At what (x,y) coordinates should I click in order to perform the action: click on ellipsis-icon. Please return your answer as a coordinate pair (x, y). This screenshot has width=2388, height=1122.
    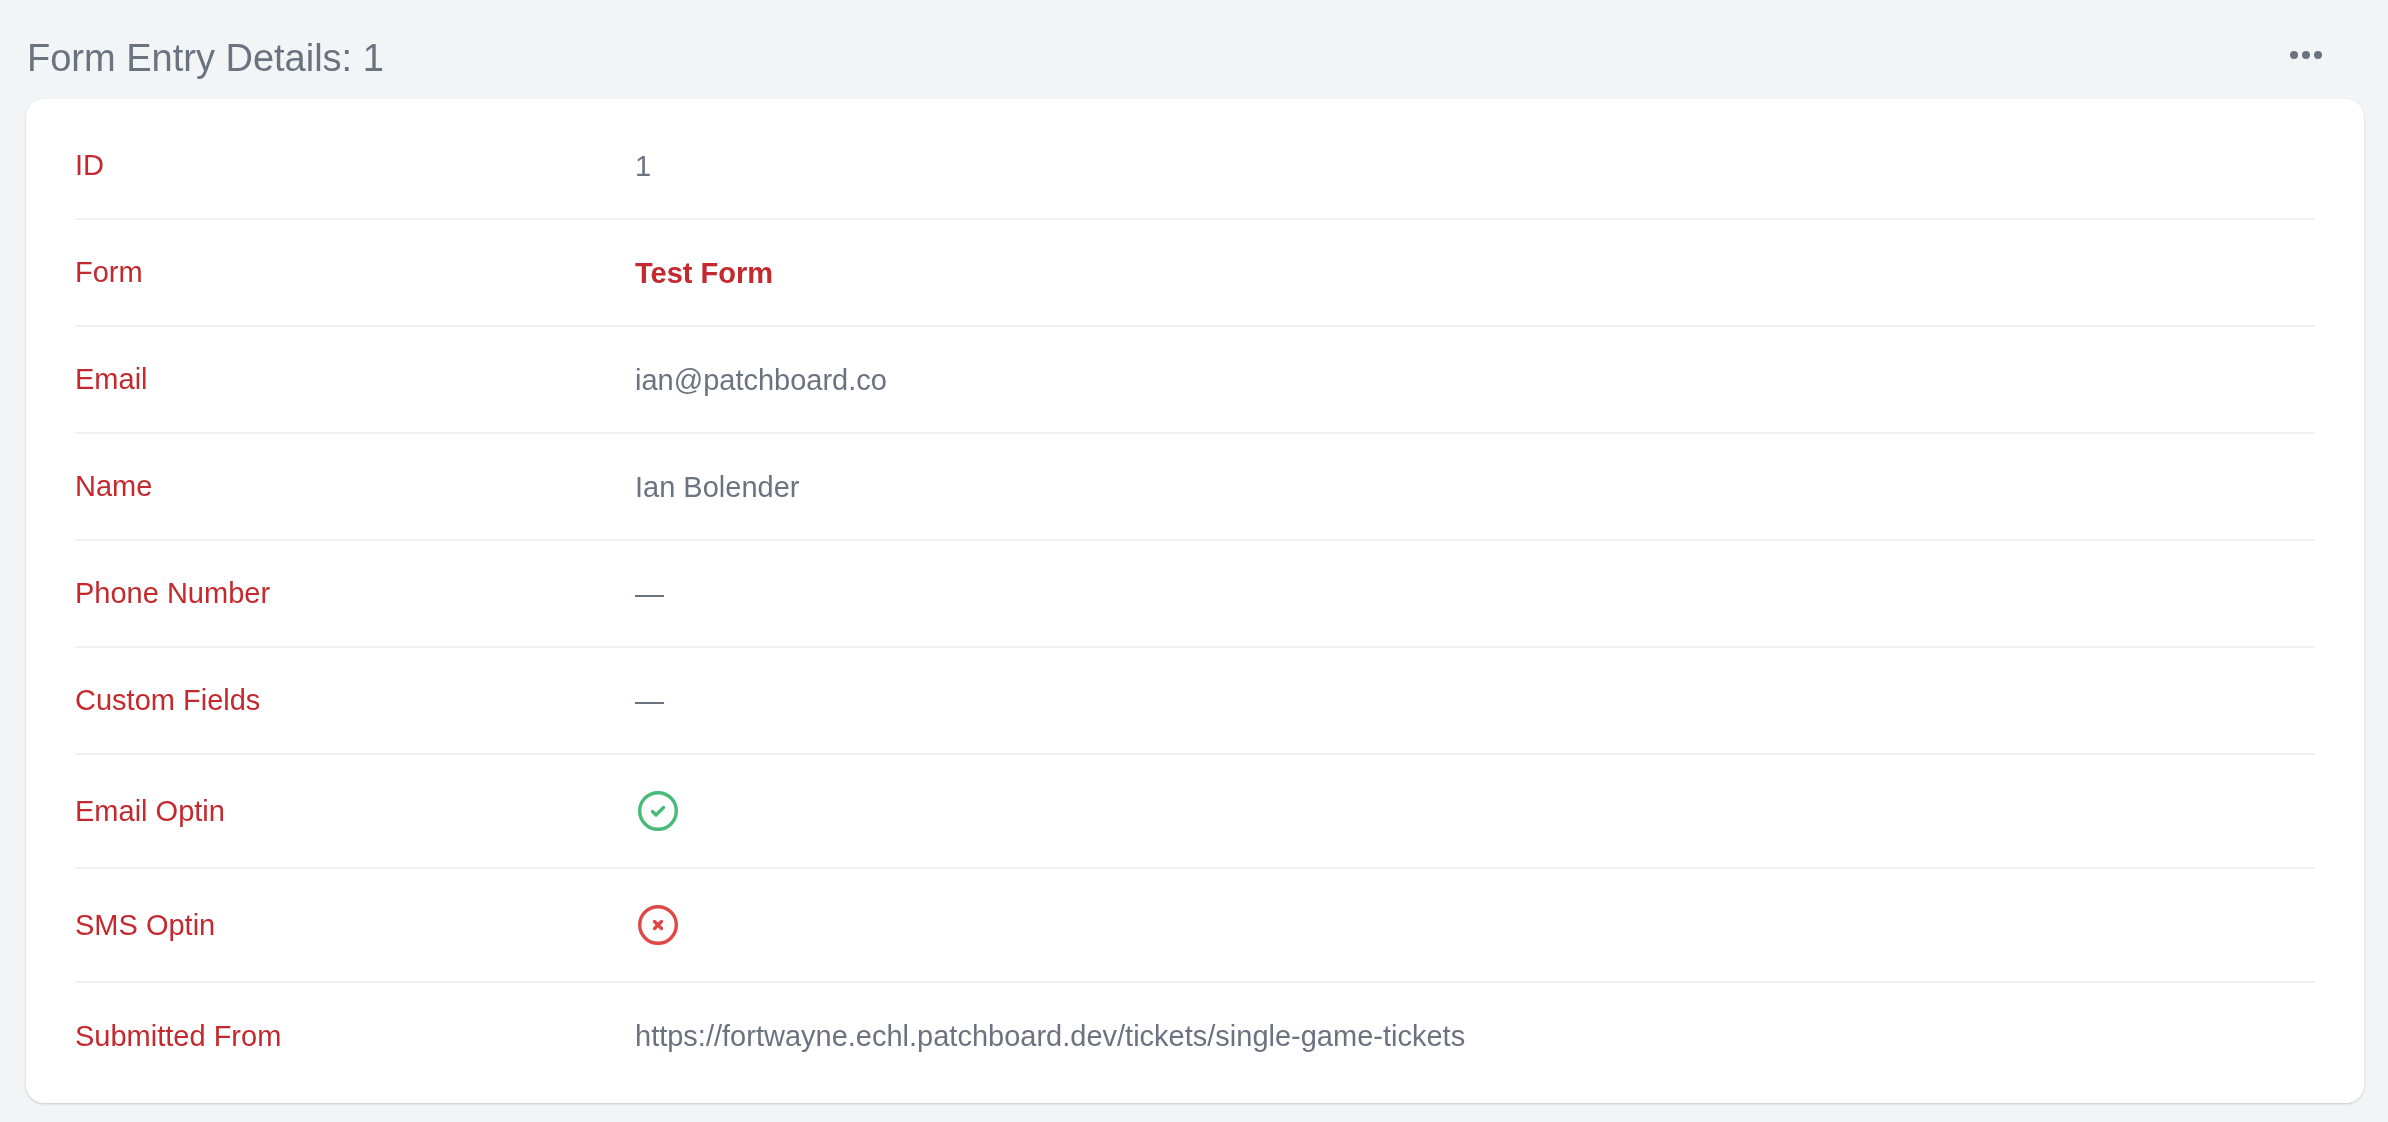
    Looking at the image, I should click on (2306, 55).